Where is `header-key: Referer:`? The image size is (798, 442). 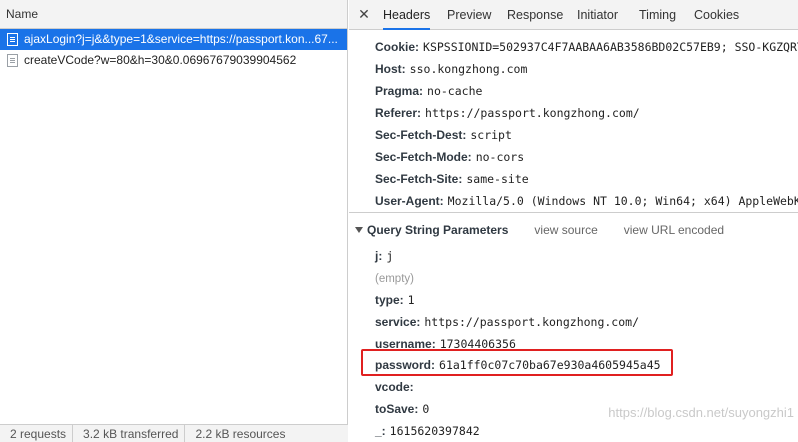
header-key: Referer: is located at coordinates (398, 113).